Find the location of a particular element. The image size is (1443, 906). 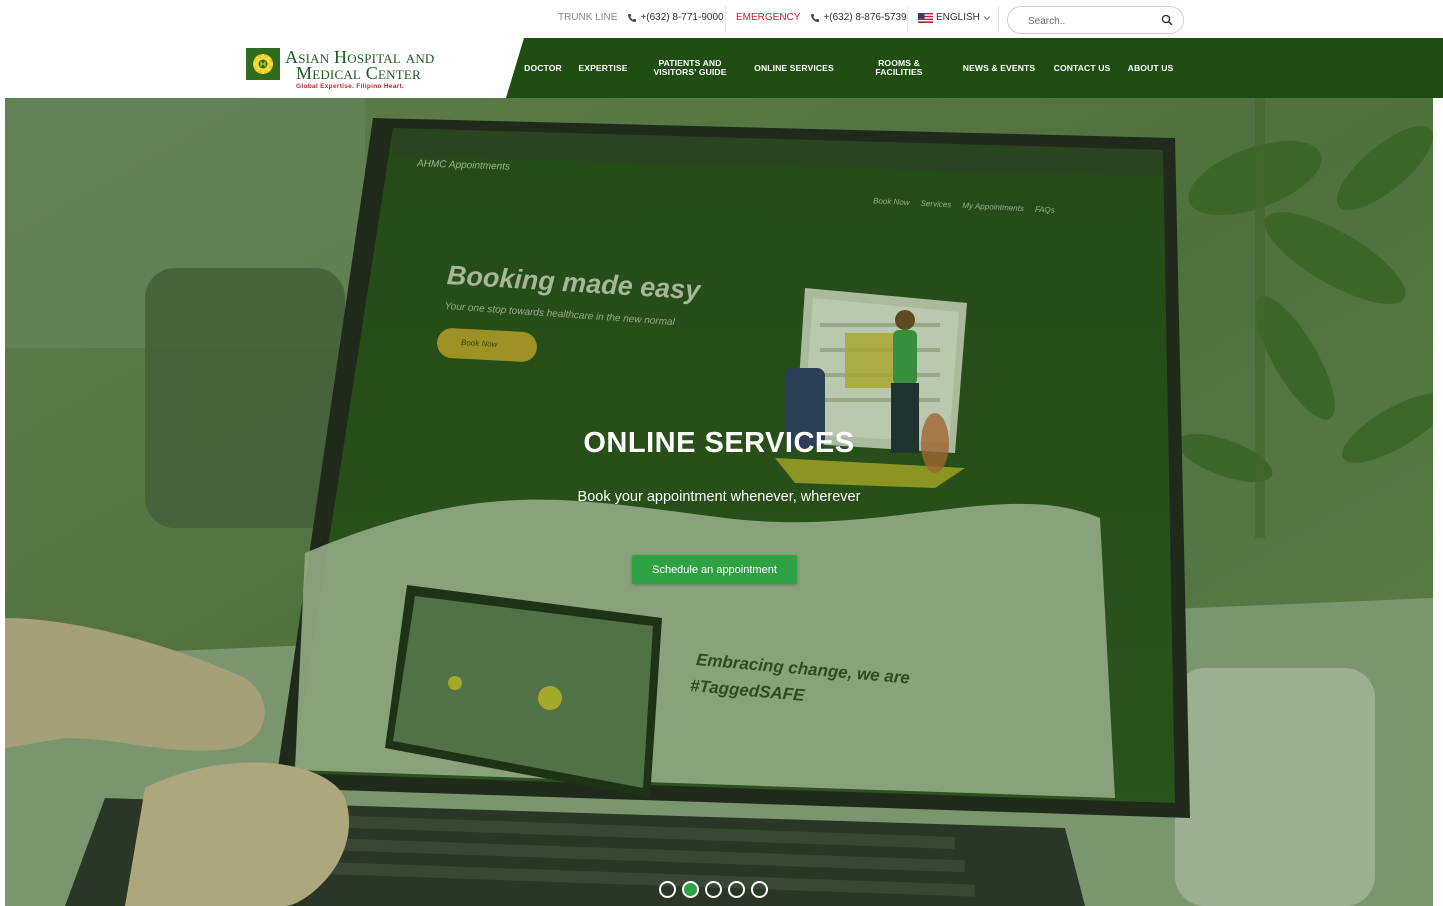

nav-item-doctor: DOCTOR is located at coordinates (543, 68).